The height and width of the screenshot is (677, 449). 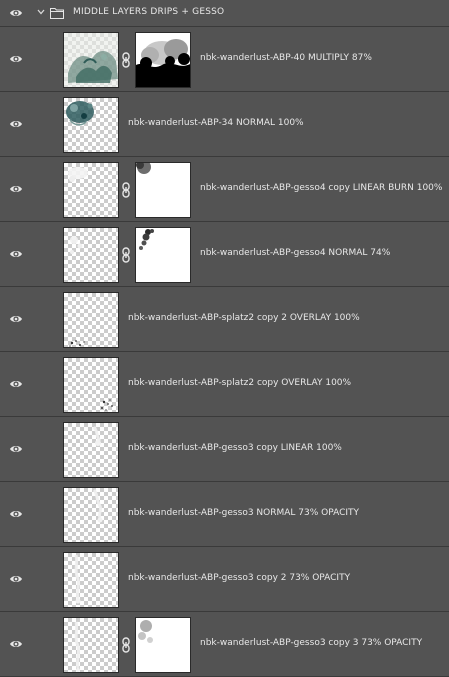 What do you see at coordinates (286, 58) in the screenshot?
I see `layer-name: nbk-wanderlust-ABP-40 MULTIPLY 87%` at bounding box center [286, 58].